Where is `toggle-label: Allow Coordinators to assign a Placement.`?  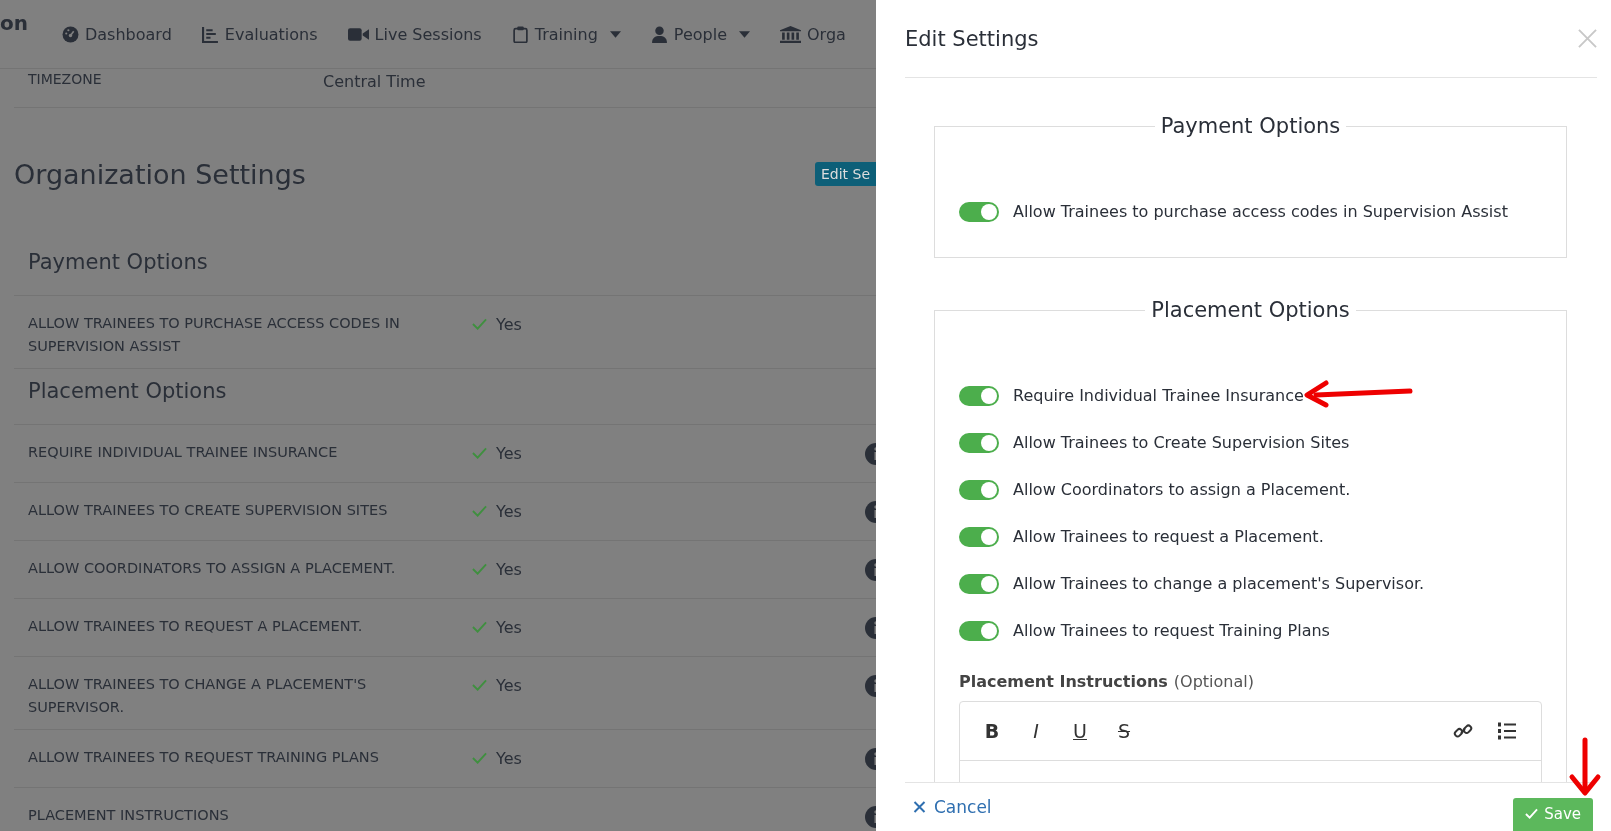 toggle-label: Allow Coordinators to assign a Placement. is located at coordinates (1182, 489).